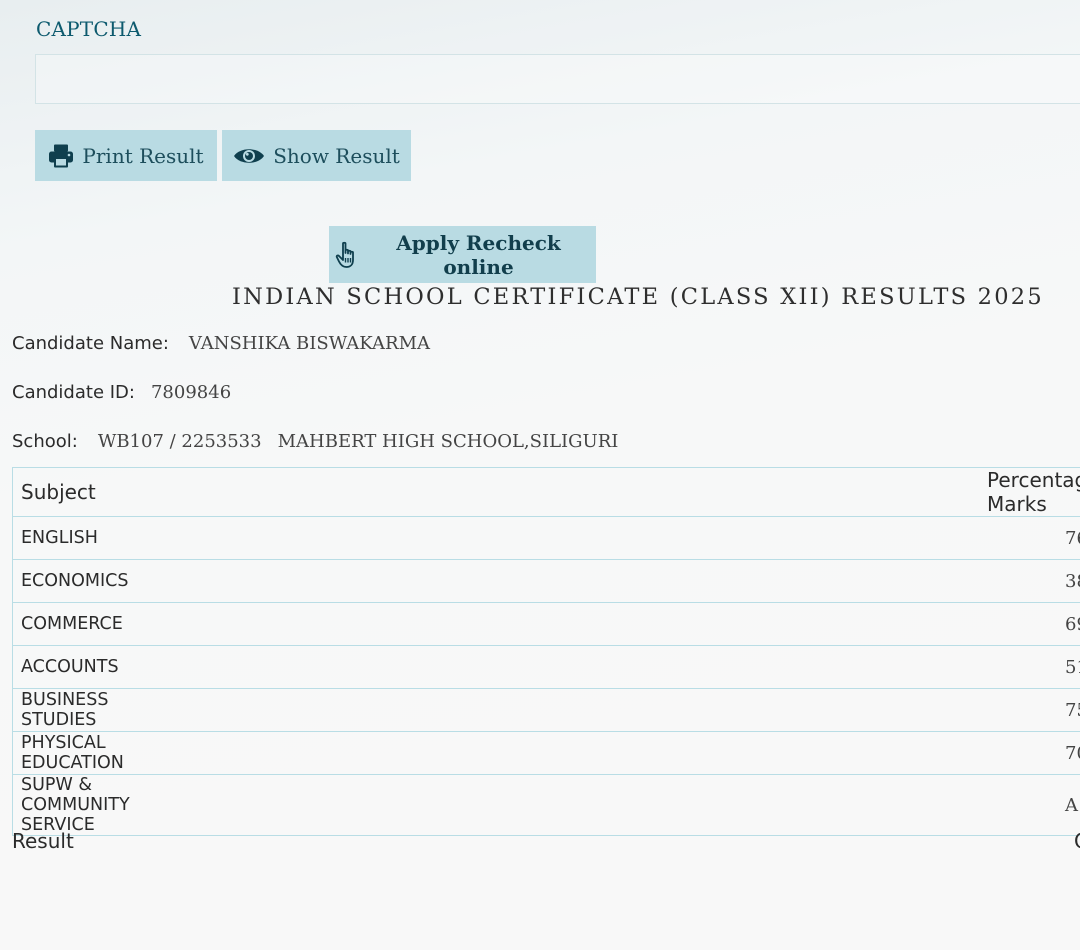 The width and height of the screenshot is (1080, 950). I want to click on marks-column-header: Percentage Marks, so click(610, 492).